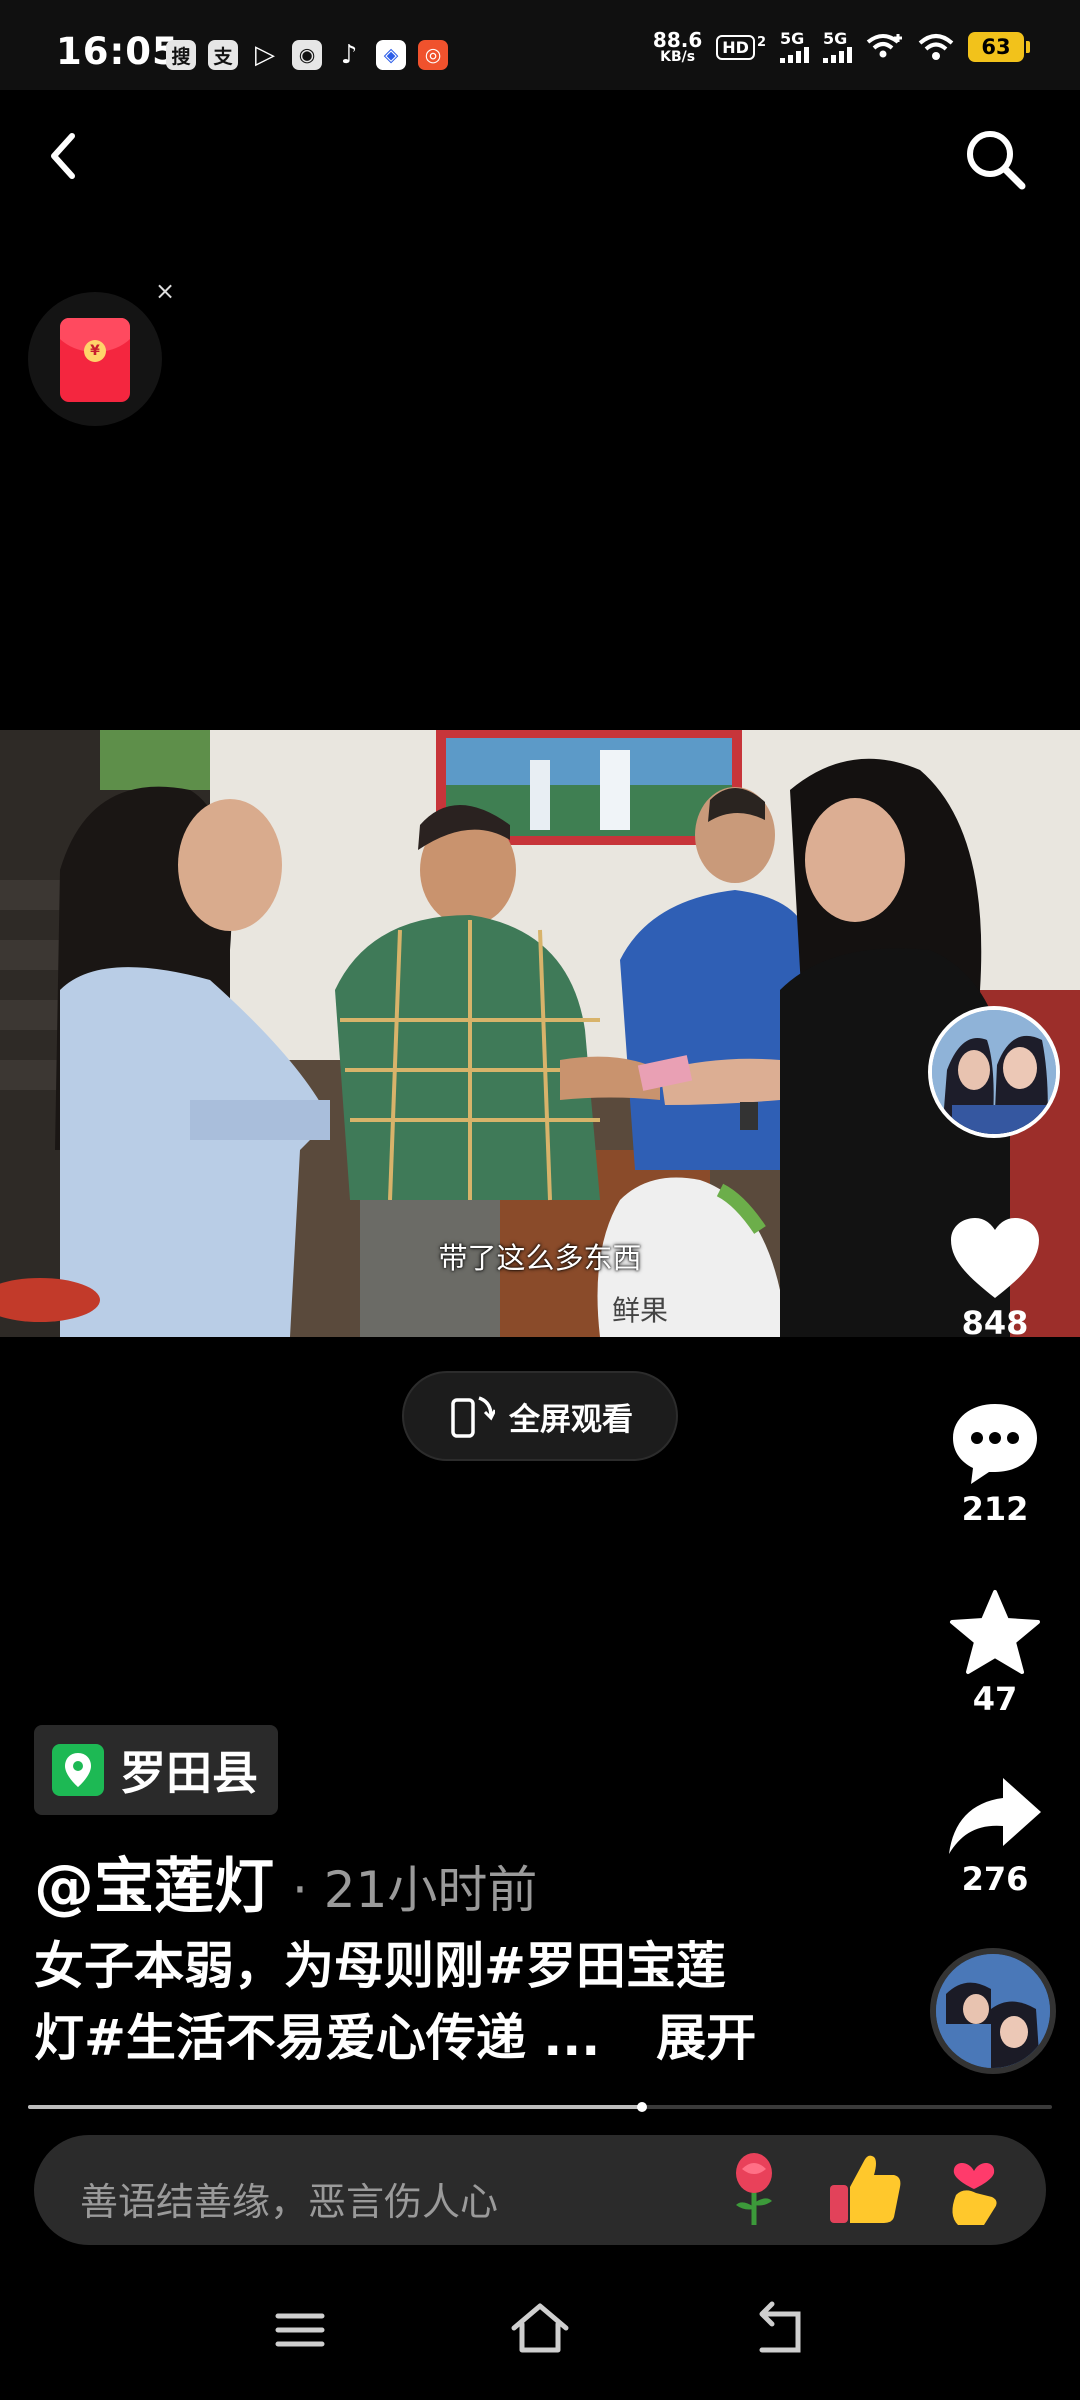  Describe the element at coordinates (540, 2330) in the screenshot. I see `home-icon` at that location.